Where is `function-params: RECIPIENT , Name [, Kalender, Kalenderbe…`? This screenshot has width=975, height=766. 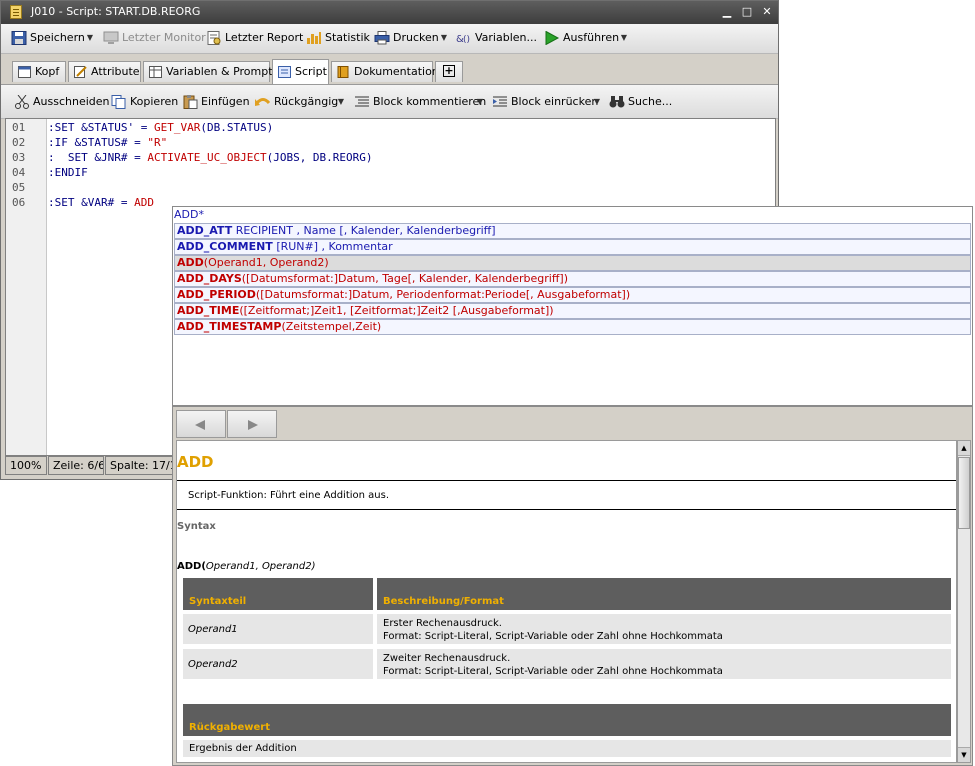
function-params: RECIPIENT , Name [, Kalender, Kalenderbe… is located at coordinates (364, 230).